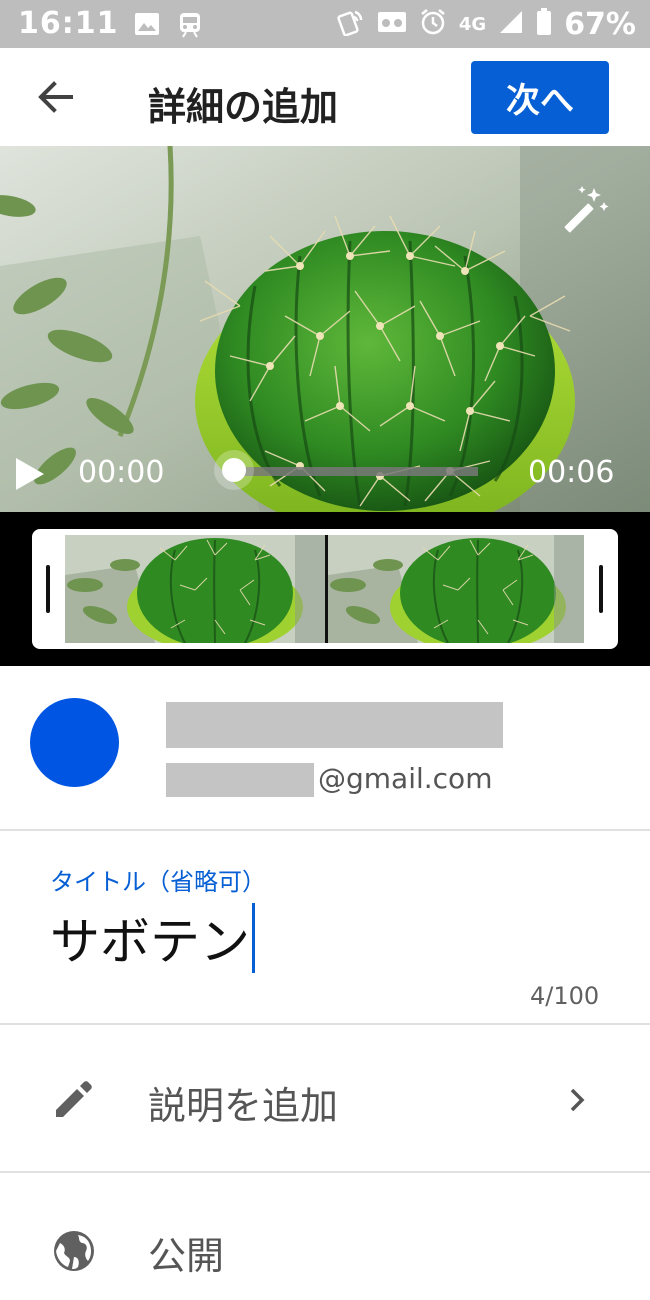  I want to click on battery-icon, so click(544, 24).